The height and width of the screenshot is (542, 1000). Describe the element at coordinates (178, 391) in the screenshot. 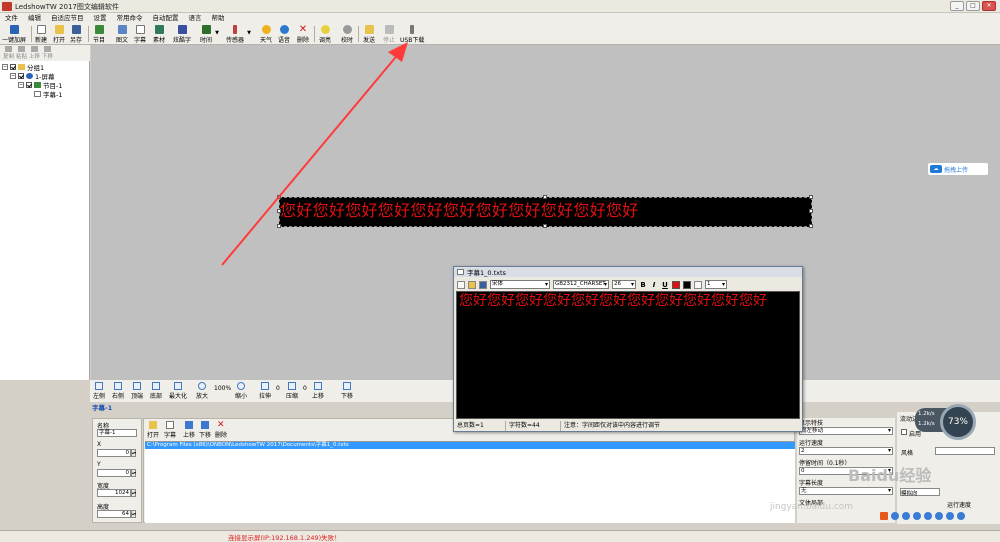

I see `maximize-region-button: 最大化` at that location.